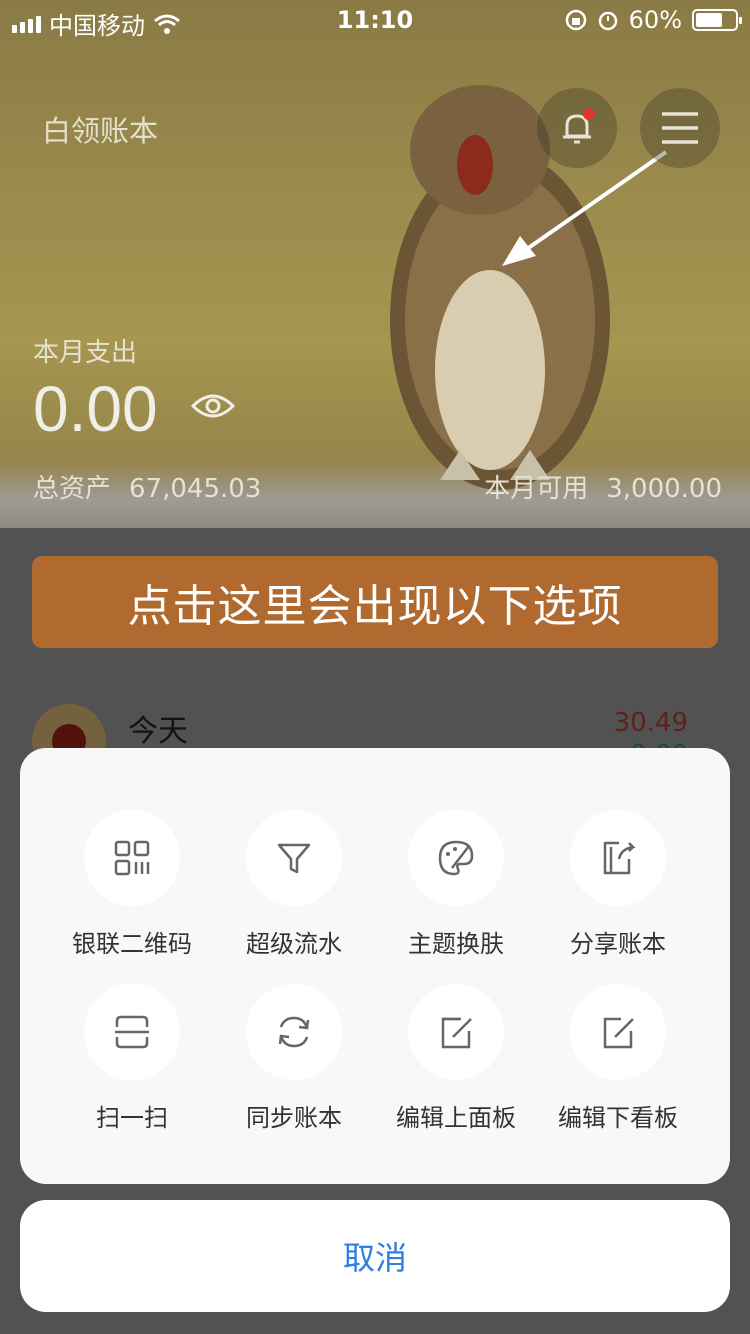 The width and height of the screenshot is (750, 1334). I want to click on cancel-label: 取消, so click(374, 1258).